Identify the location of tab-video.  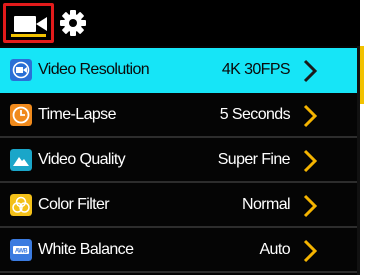
(28, 23).